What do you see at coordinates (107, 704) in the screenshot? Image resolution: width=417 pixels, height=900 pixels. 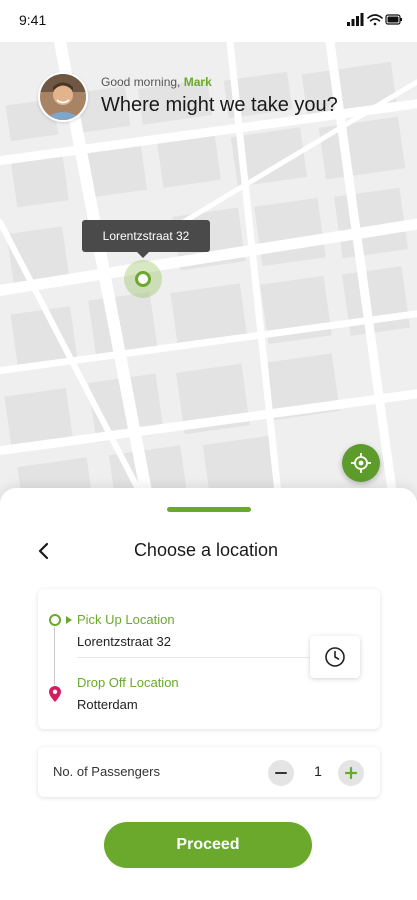 I see `dropoff-input: Rotterdam` at bounding box center [107, 704].